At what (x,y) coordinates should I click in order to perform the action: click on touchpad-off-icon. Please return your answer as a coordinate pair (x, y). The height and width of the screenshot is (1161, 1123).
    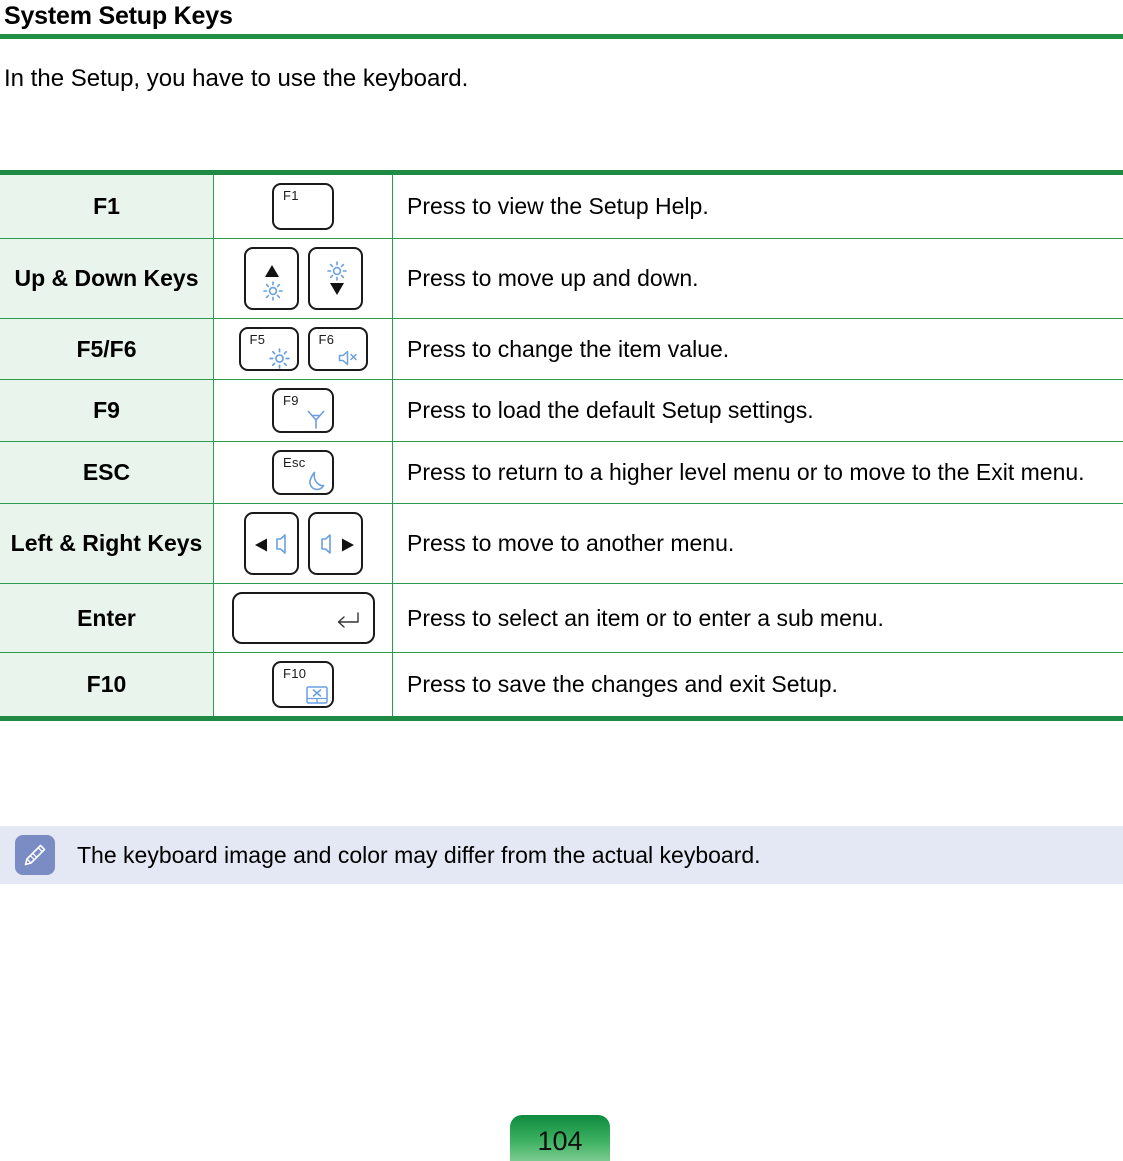
    Looking at the image, I should click on (317, 697).